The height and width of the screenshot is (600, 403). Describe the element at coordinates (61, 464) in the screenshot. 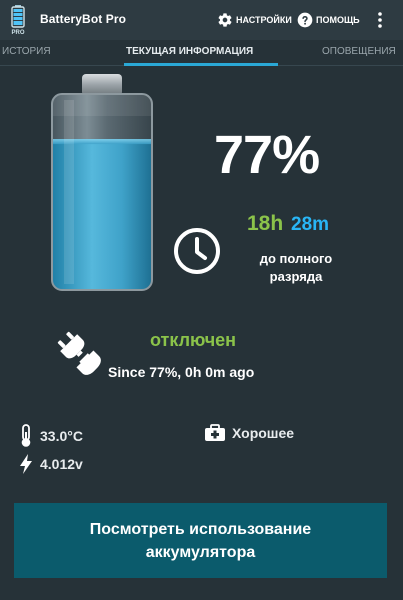

I see `voltage-value: 4.012v` at that location.